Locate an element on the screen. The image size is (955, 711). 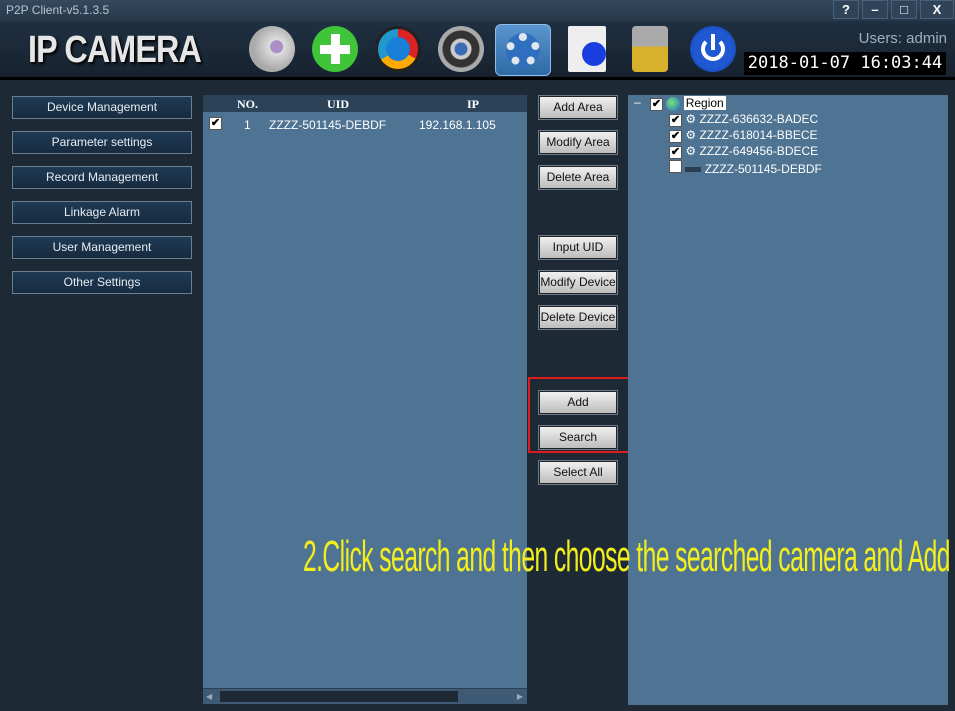
modify-area-button: Modify Area is located at coordinates (578, 142).